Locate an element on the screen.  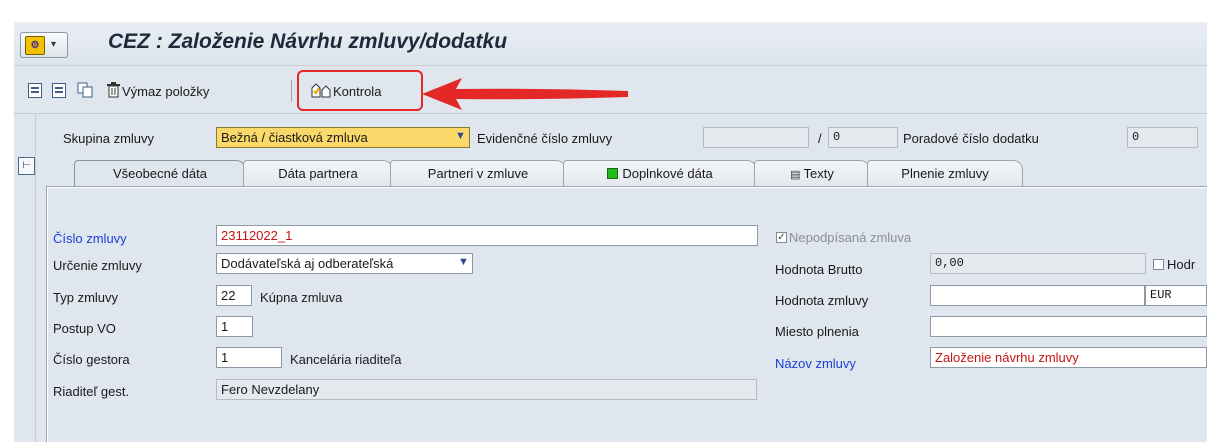
tab-label: Všeobecné dáta is located at coordinates (160, 173).